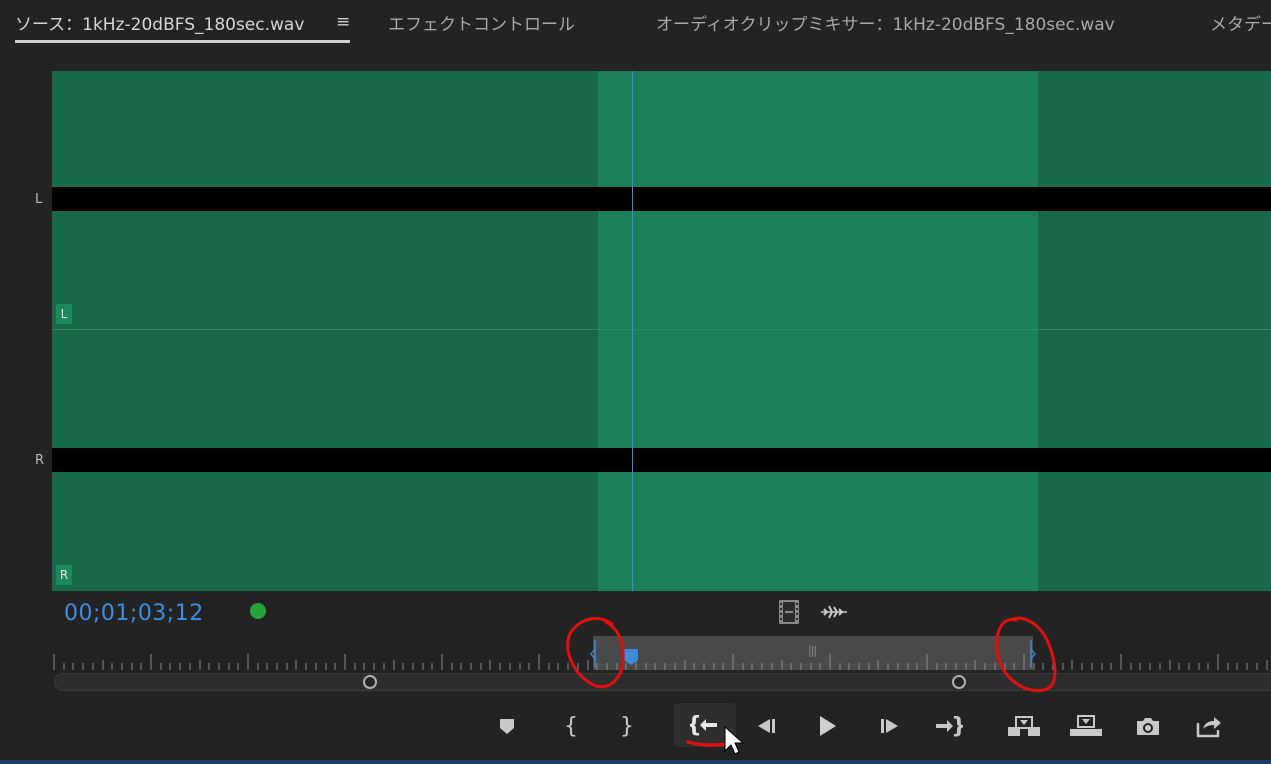 The height and width of the screenshot is (764, 1271). What do you see at coordinates (661, 199) in the screenshot?
I see `left-channel-center-line` at bounding box center [661, 199].